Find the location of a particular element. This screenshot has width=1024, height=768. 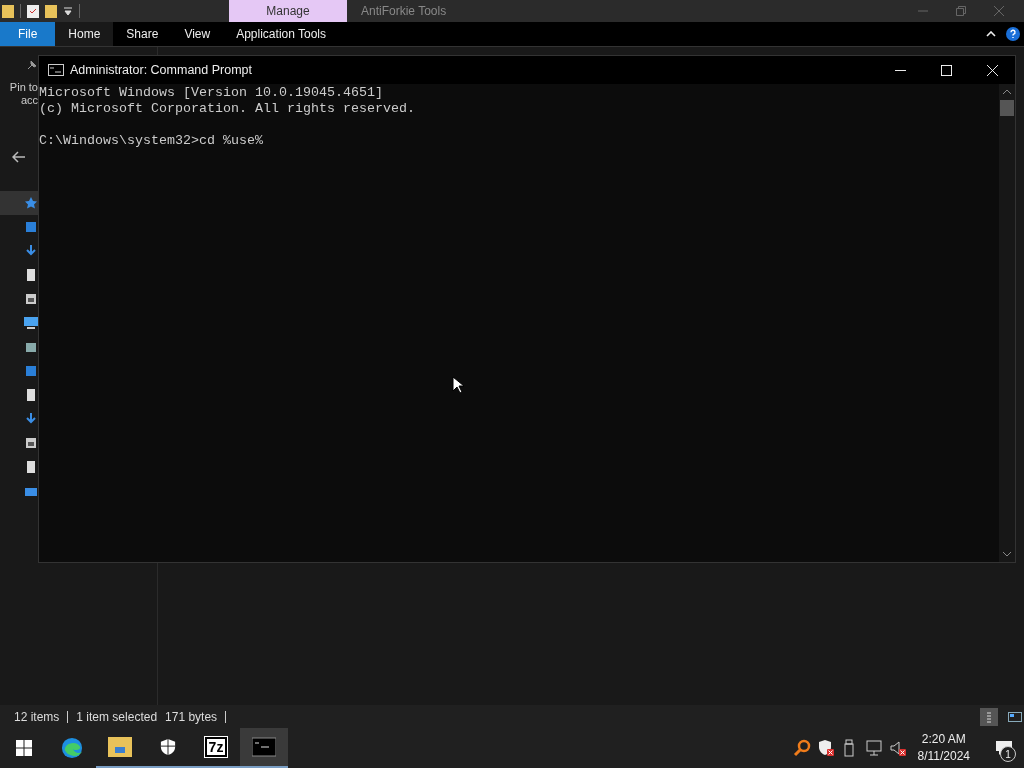

scrollbar is located at coordinates (1007, 323).